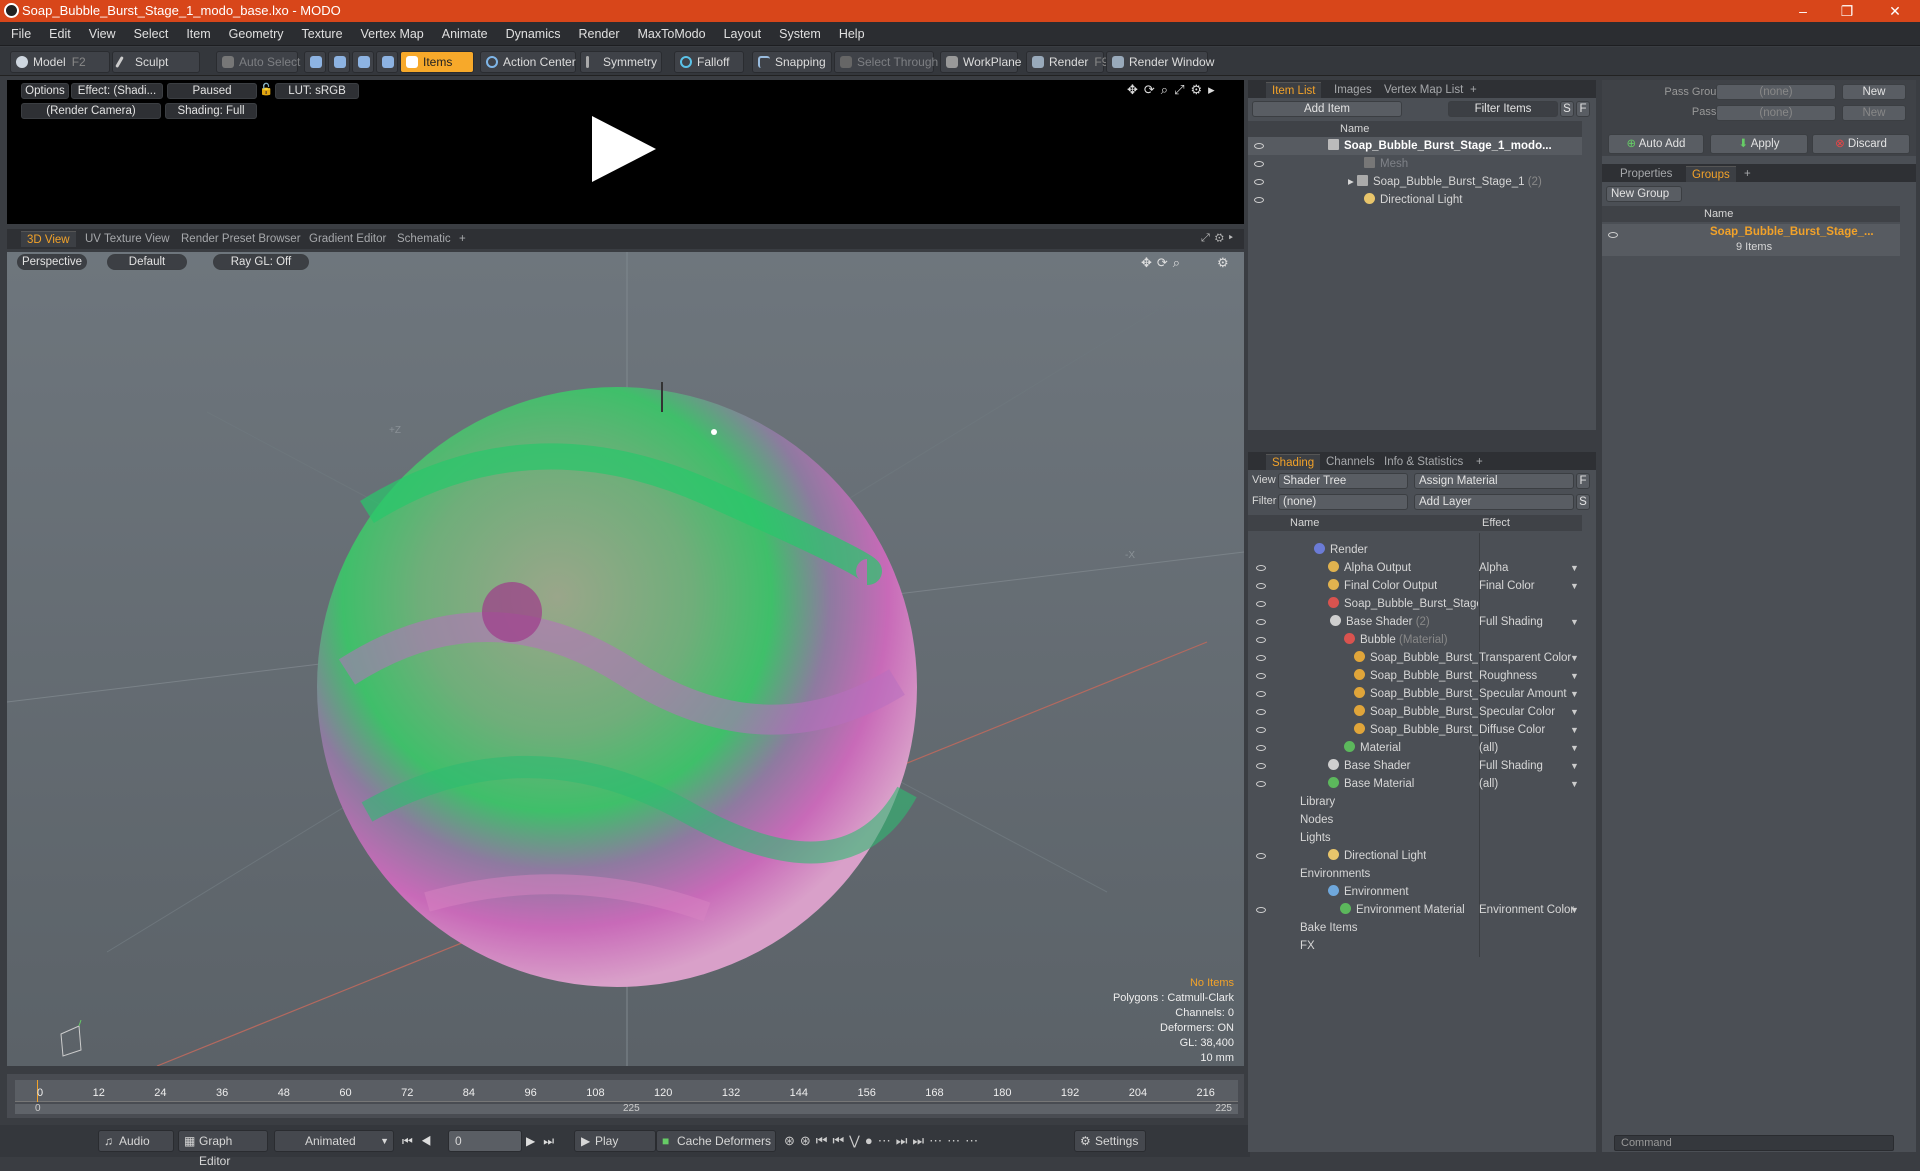 The image size is (1920, 1171). What do you see at coordinates (60, 62) in the screenshot?
I see `model-mode-button: Model F2` at bounding box center [60, 62].